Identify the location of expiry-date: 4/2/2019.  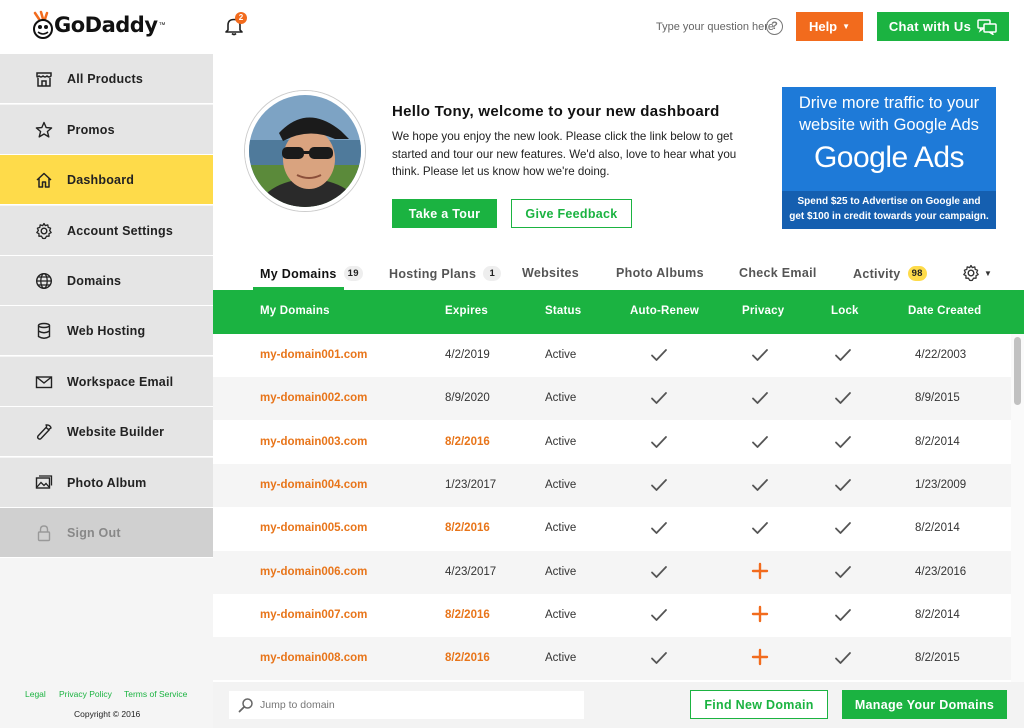
(467, 355).